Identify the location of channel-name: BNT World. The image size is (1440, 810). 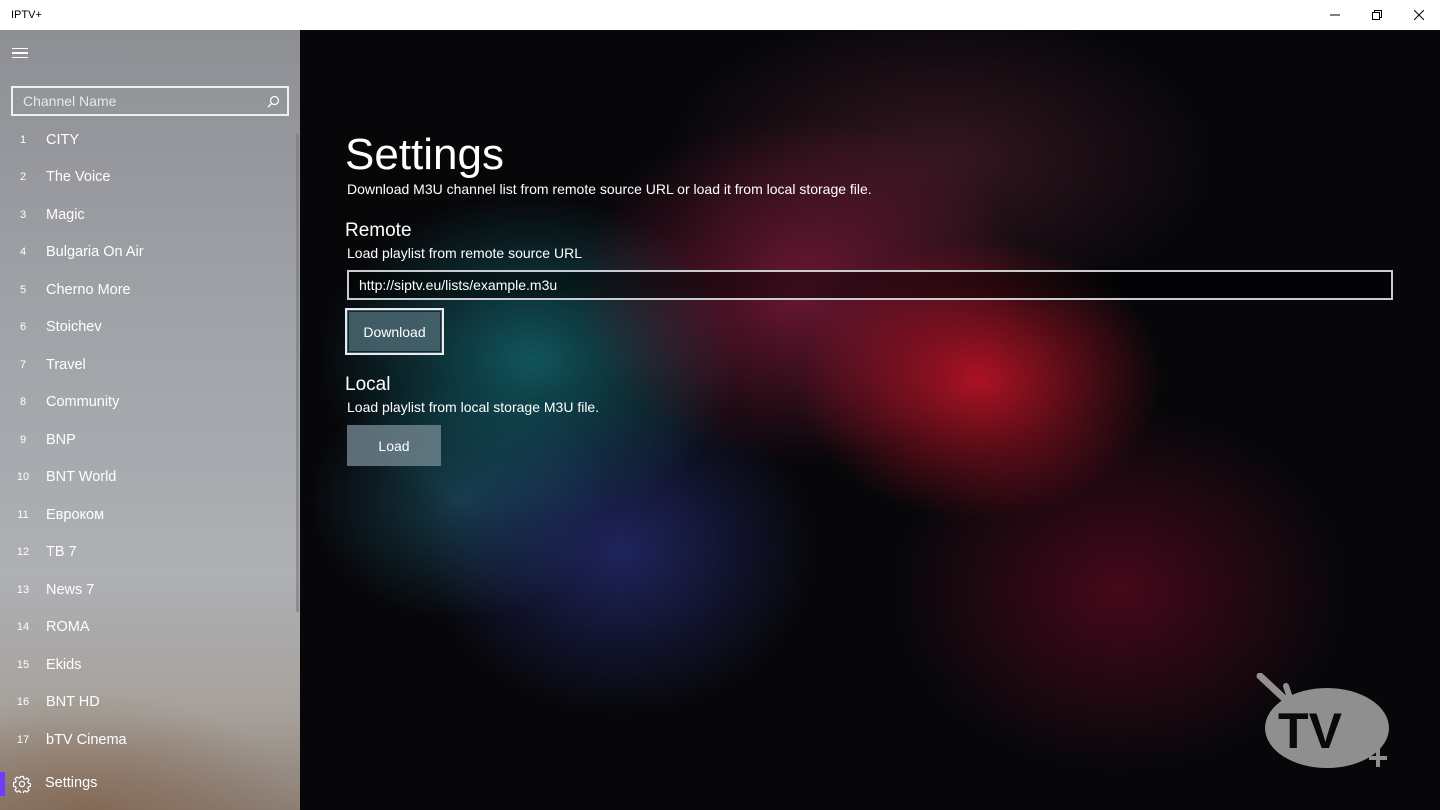
(81, 477).